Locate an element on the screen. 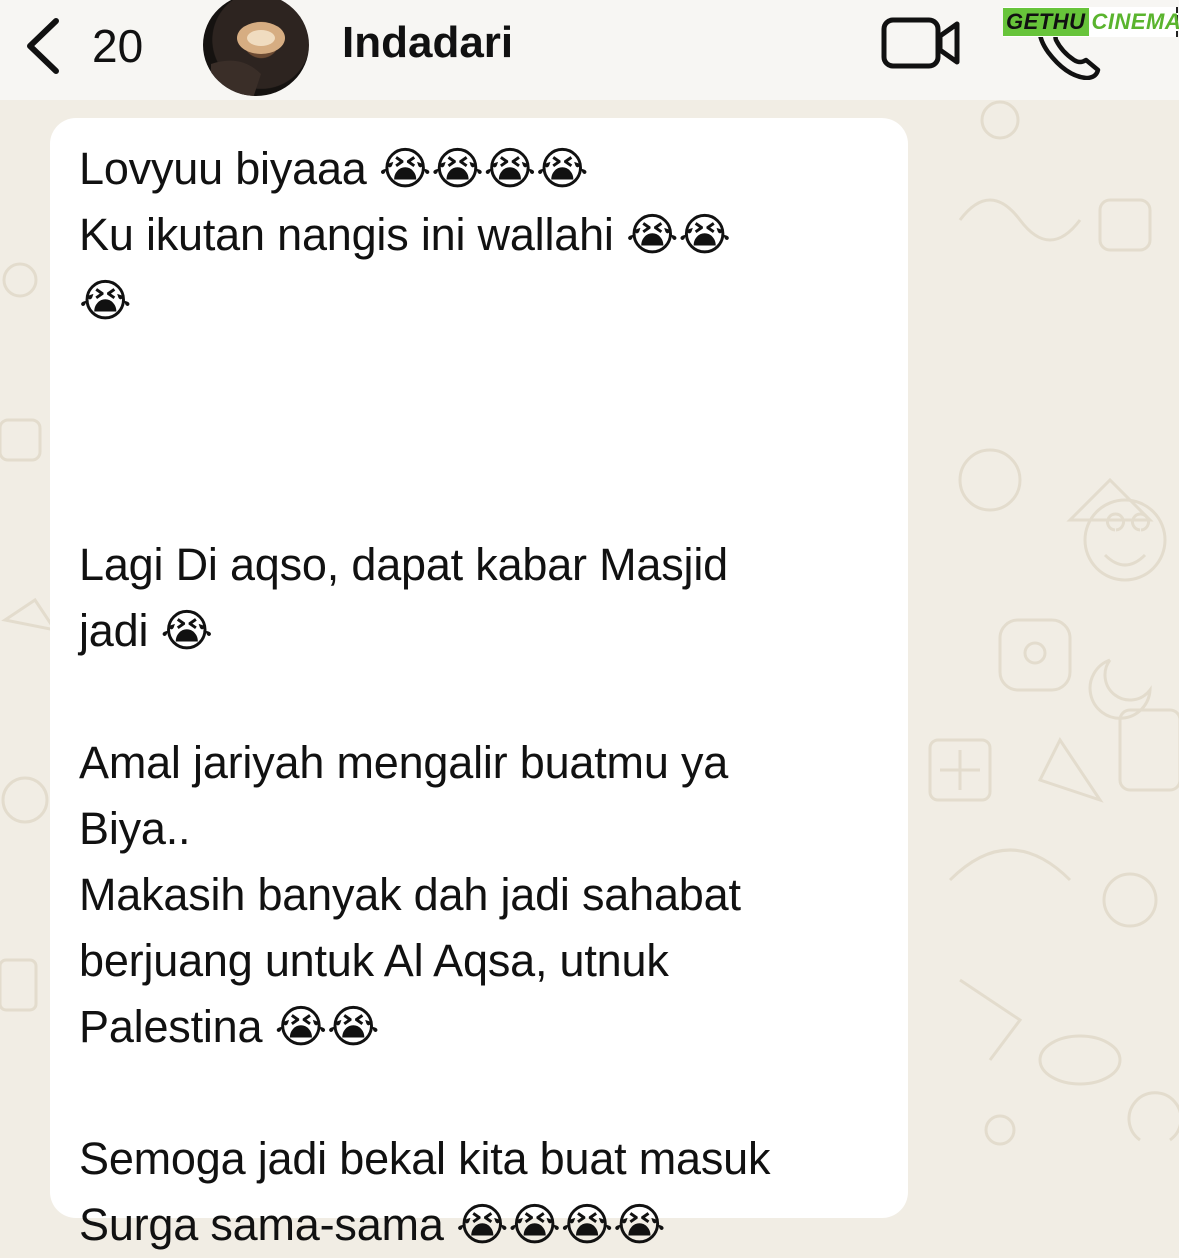 This screenshot has width=1179, height=1258. avatar-photo is located at coordinates (256, 48).